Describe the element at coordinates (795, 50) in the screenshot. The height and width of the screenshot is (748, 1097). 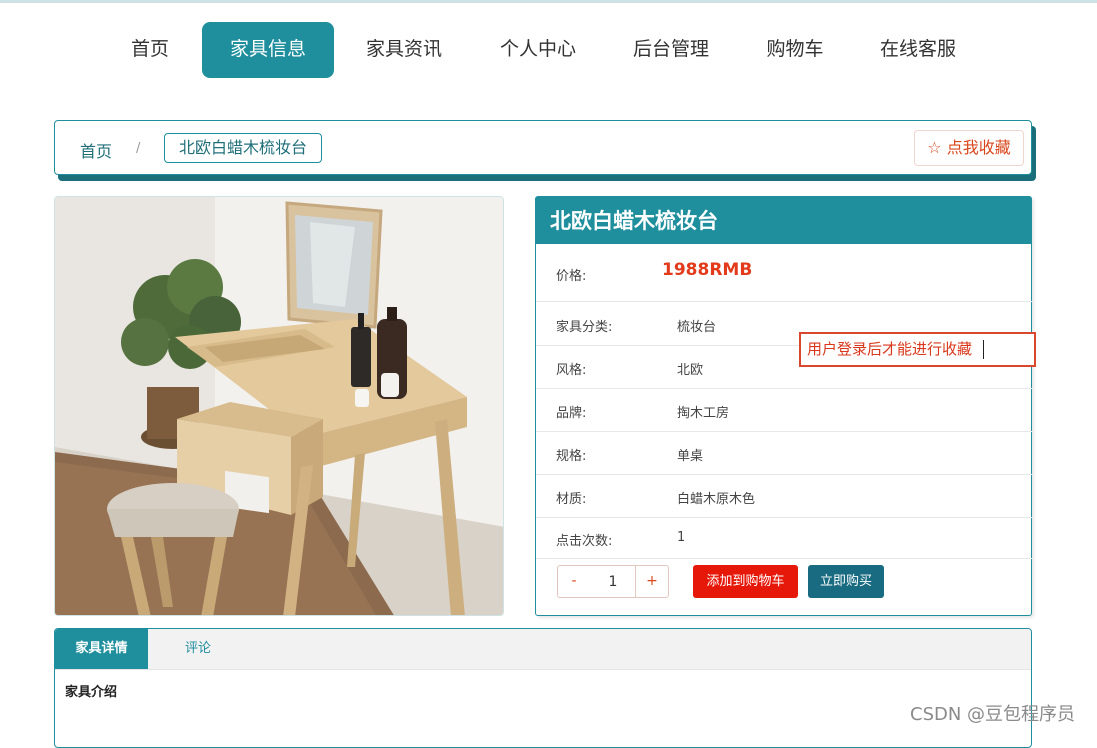
I see `nav-item-cart: 购物车` at that location.